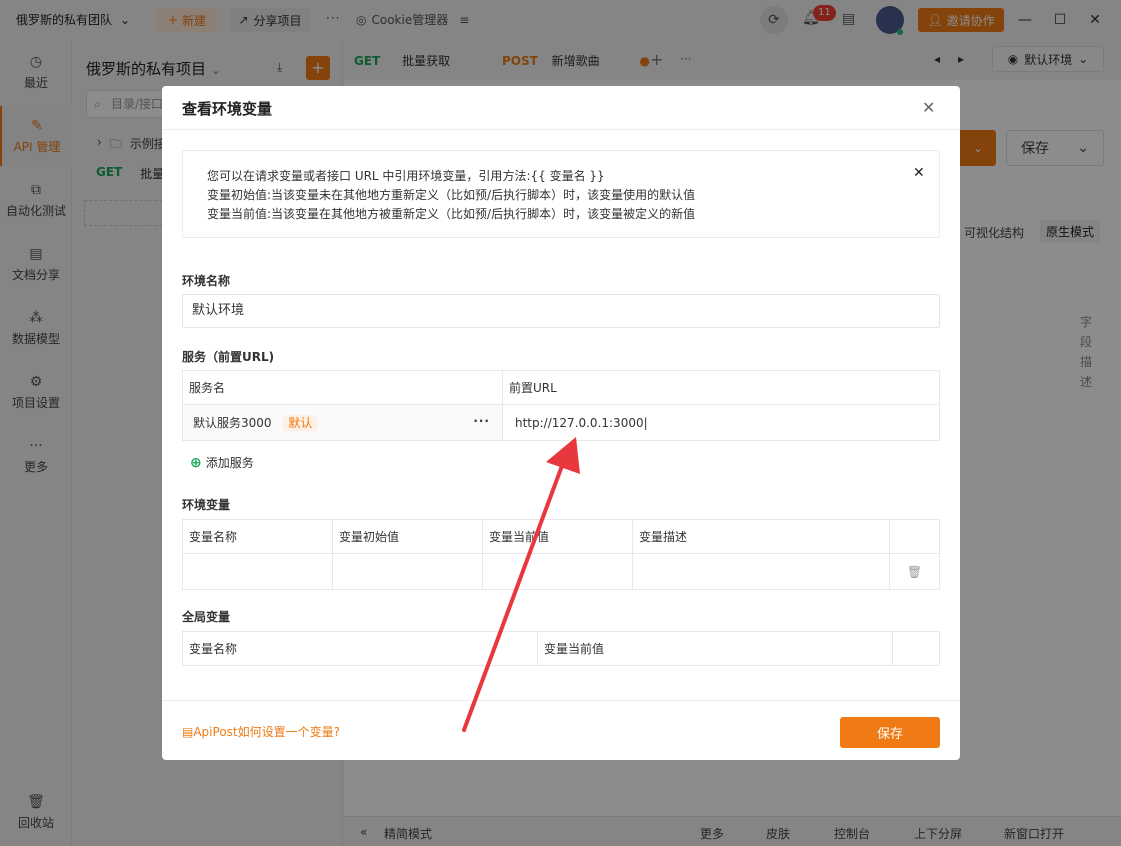 The height and width of the screenshot is (846, 1121). What do you see at coordinates (206, 281) in the screenshot?
I see `env-name-label: 环境名称` at bounding box center [206, 281].